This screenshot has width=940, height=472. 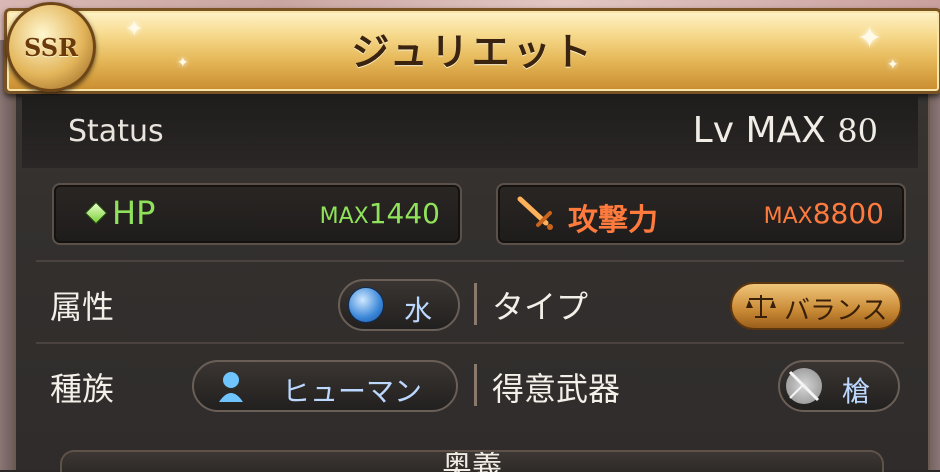 I want to click on type-pill: バランス, so click(x=816, y=306).